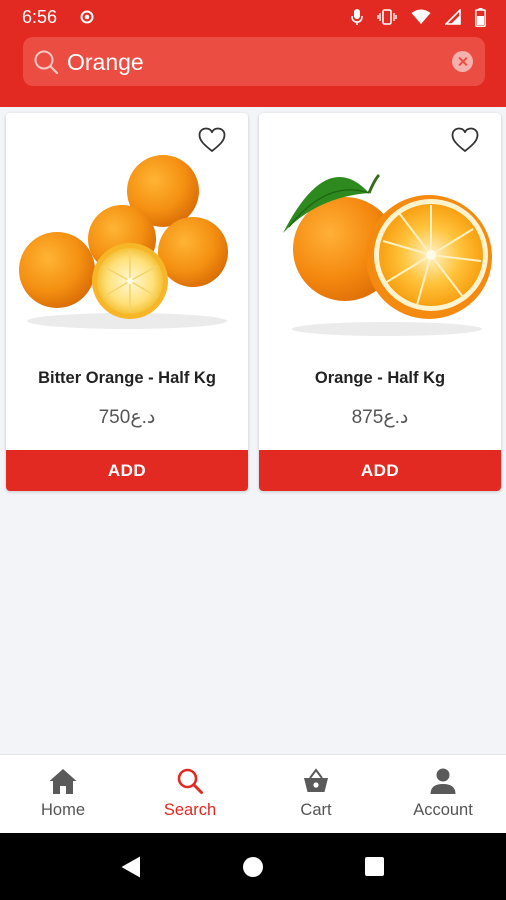  I want to click on nav-item-cart: Cart, so click(316, 794).